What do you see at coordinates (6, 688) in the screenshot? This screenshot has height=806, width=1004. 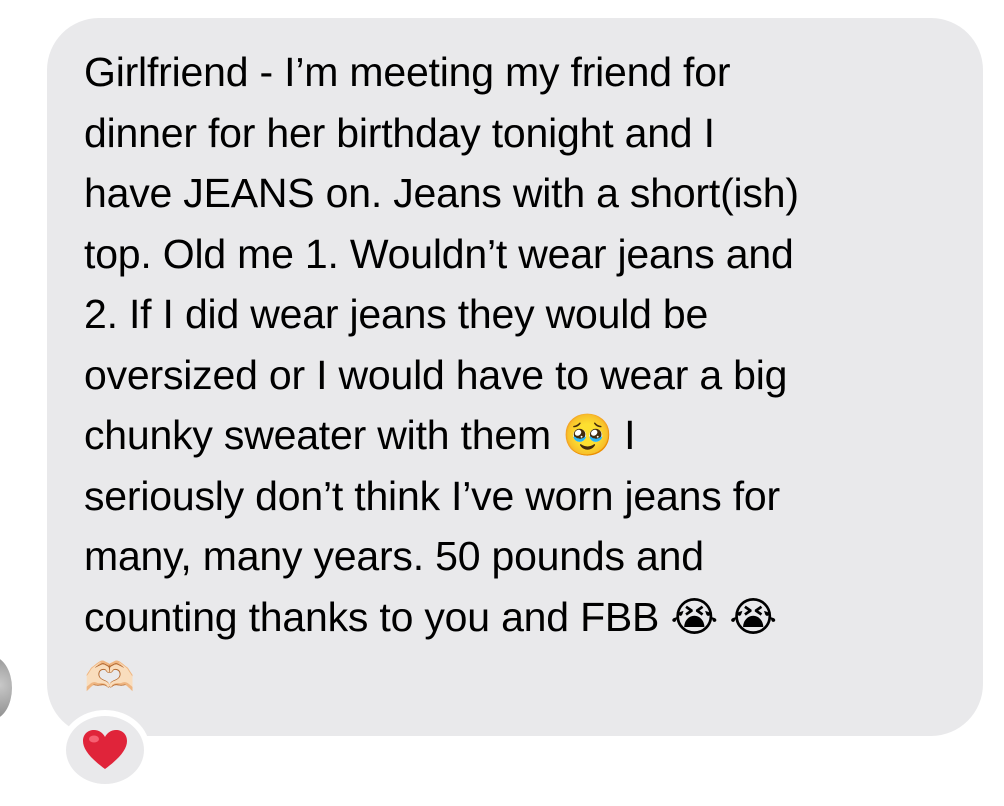 I see `avatar` at bounding box center [6, 688].